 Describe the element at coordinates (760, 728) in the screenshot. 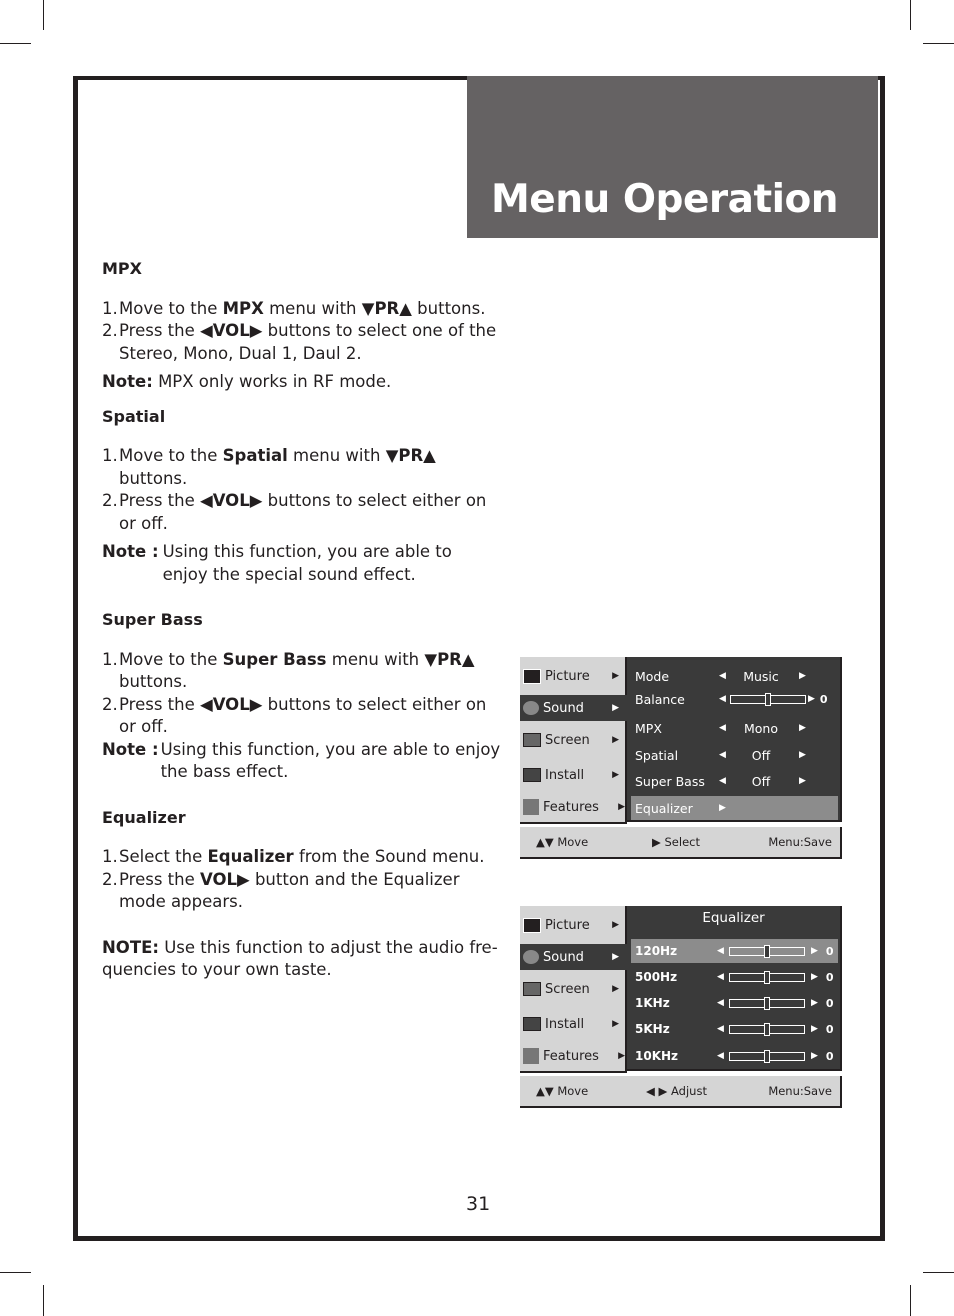

I see `row-value: Mono` at that location.